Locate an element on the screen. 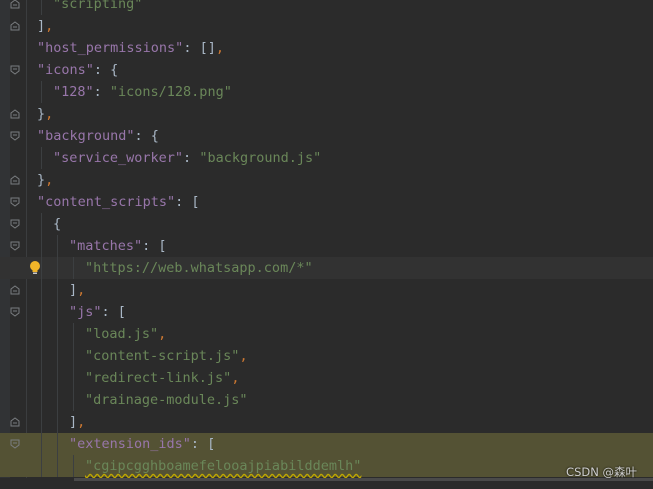  code-text: "background": { is located at coordinates (98, 136).